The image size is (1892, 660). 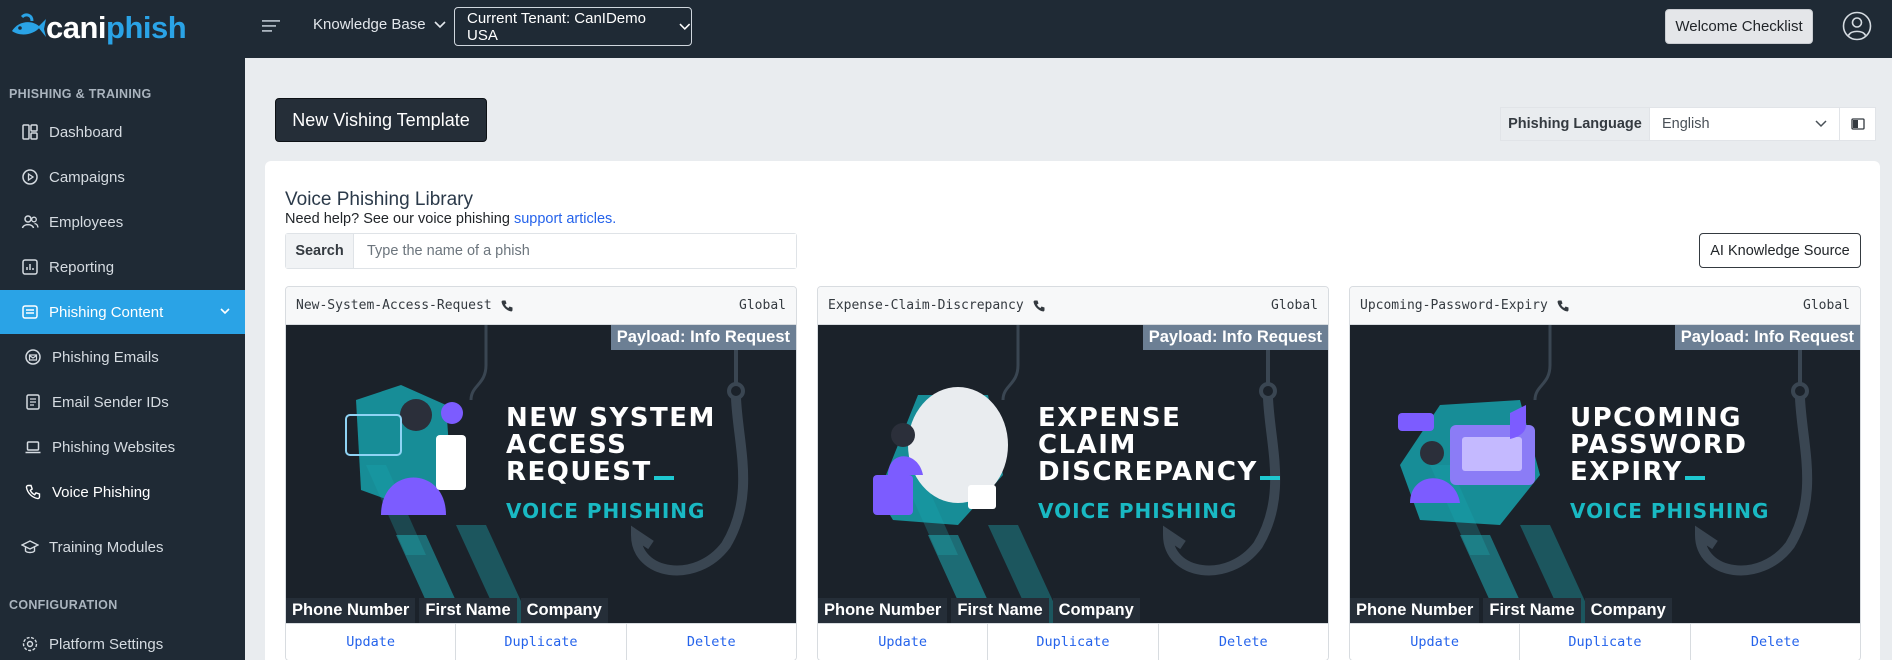 What do you see at coordinates (1454, 305) in the screenshot?
I see `card-title: Upcoming-Password-Expiry` at bounding box center [1454, 305].